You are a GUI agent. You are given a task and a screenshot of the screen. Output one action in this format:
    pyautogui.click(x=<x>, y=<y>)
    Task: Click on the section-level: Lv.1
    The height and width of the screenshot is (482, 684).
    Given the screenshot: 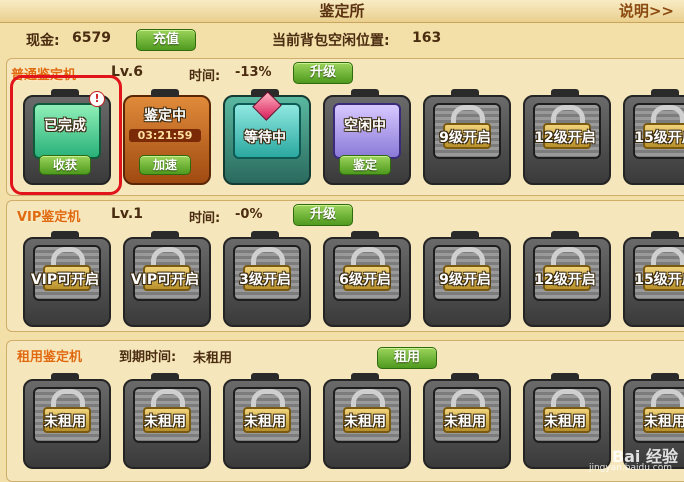 What is the action you would take?
    pyautogui.click(x=127, y=214)
    